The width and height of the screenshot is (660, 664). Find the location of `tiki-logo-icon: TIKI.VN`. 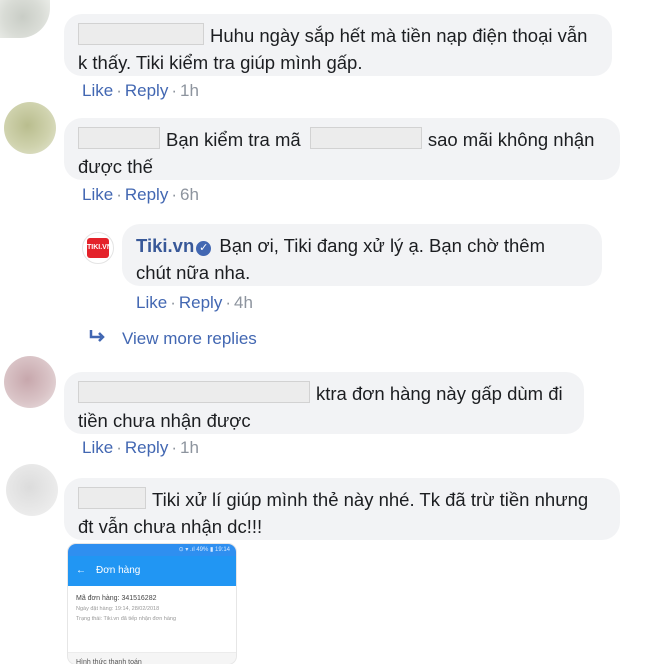

tiki-logo-icon: TIKI.VN is located at coordinates (99, 248).